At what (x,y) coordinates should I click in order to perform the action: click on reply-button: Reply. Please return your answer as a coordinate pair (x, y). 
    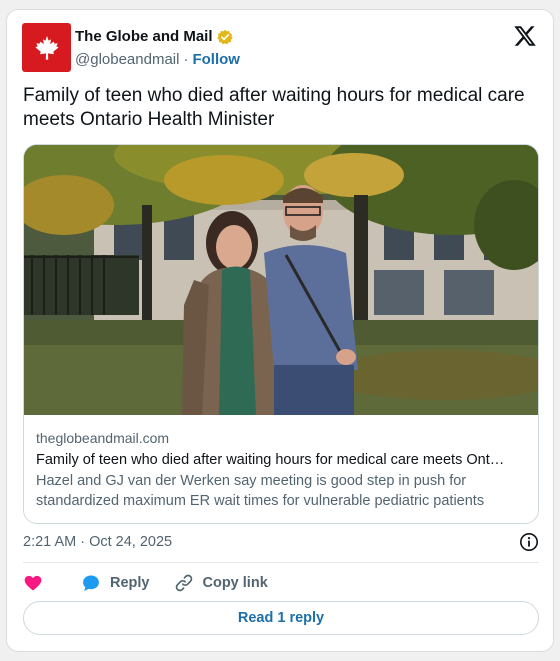
    Looking at the image, I should click on (115, 583).